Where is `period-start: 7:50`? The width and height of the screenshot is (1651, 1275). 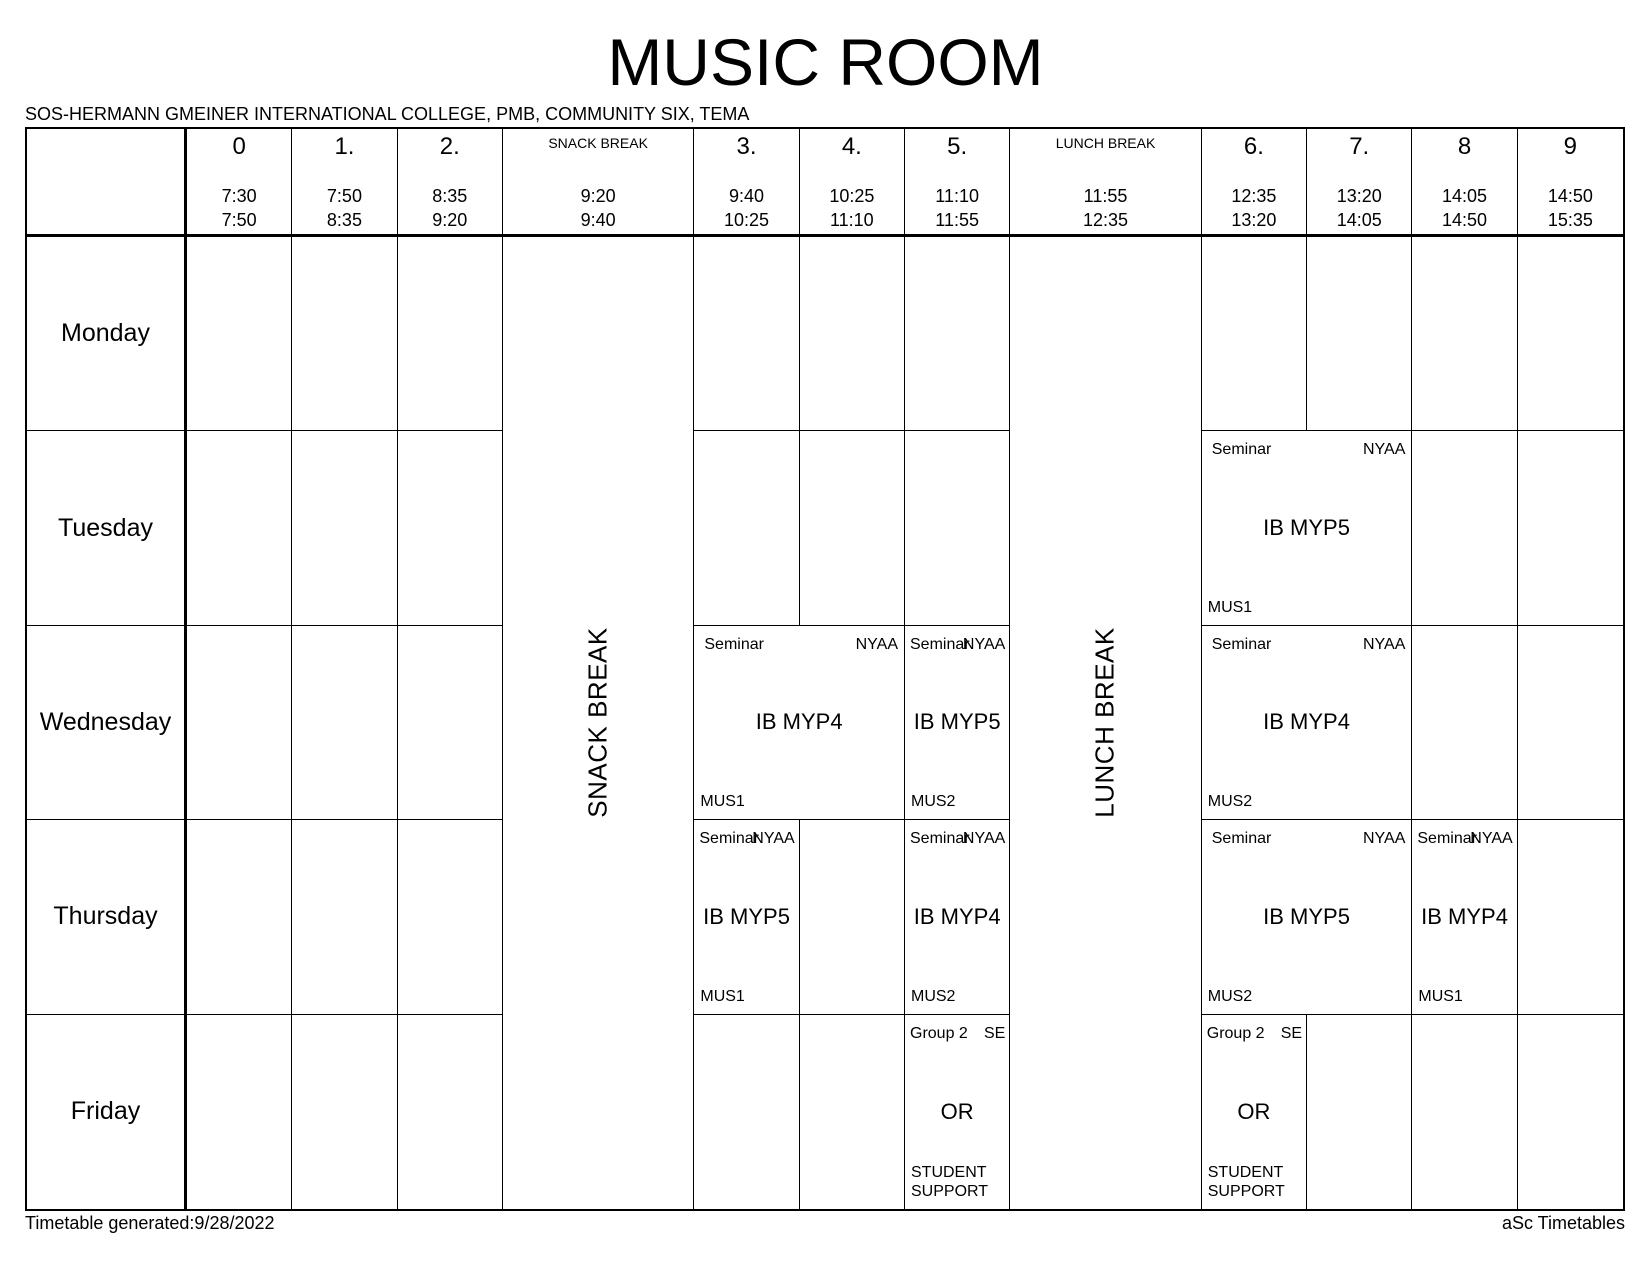 period-start: 7:50 is located at coordinates (344, 196).